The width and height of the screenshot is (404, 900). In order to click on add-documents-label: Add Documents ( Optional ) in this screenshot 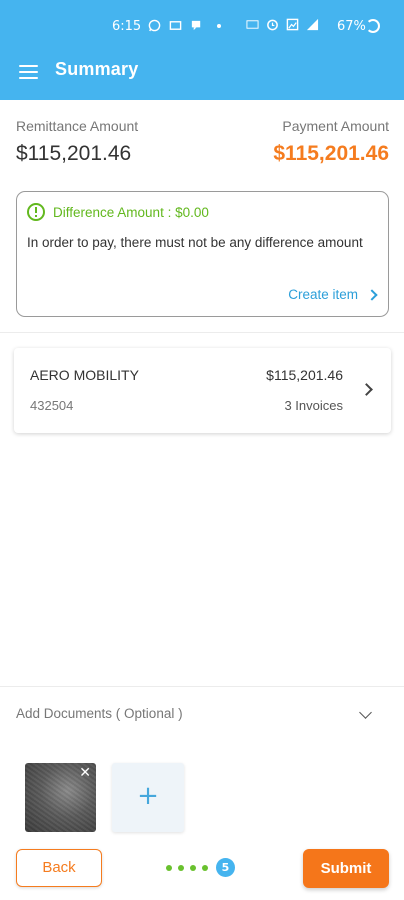, I will do `click(99, 713)`.